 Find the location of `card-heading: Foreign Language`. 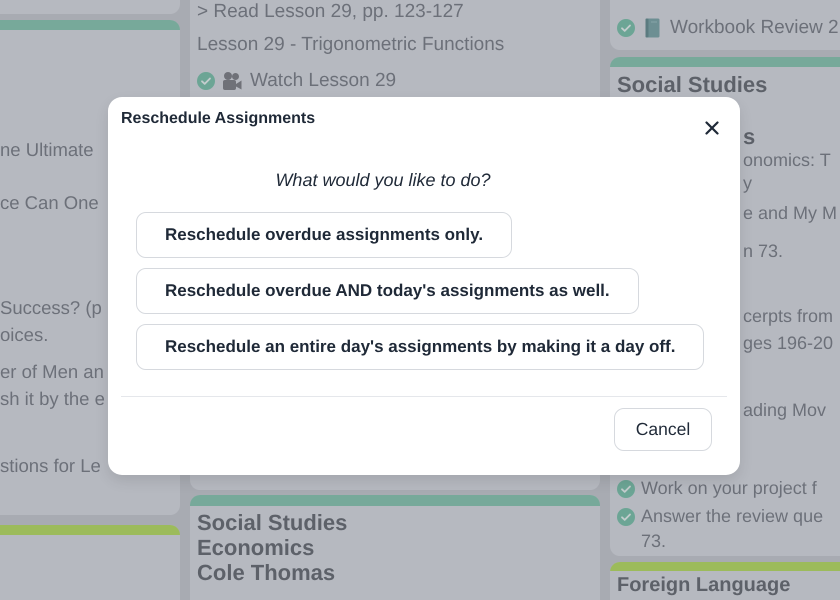

card-heading: Foreign Language is located at coordinates (704, 585).